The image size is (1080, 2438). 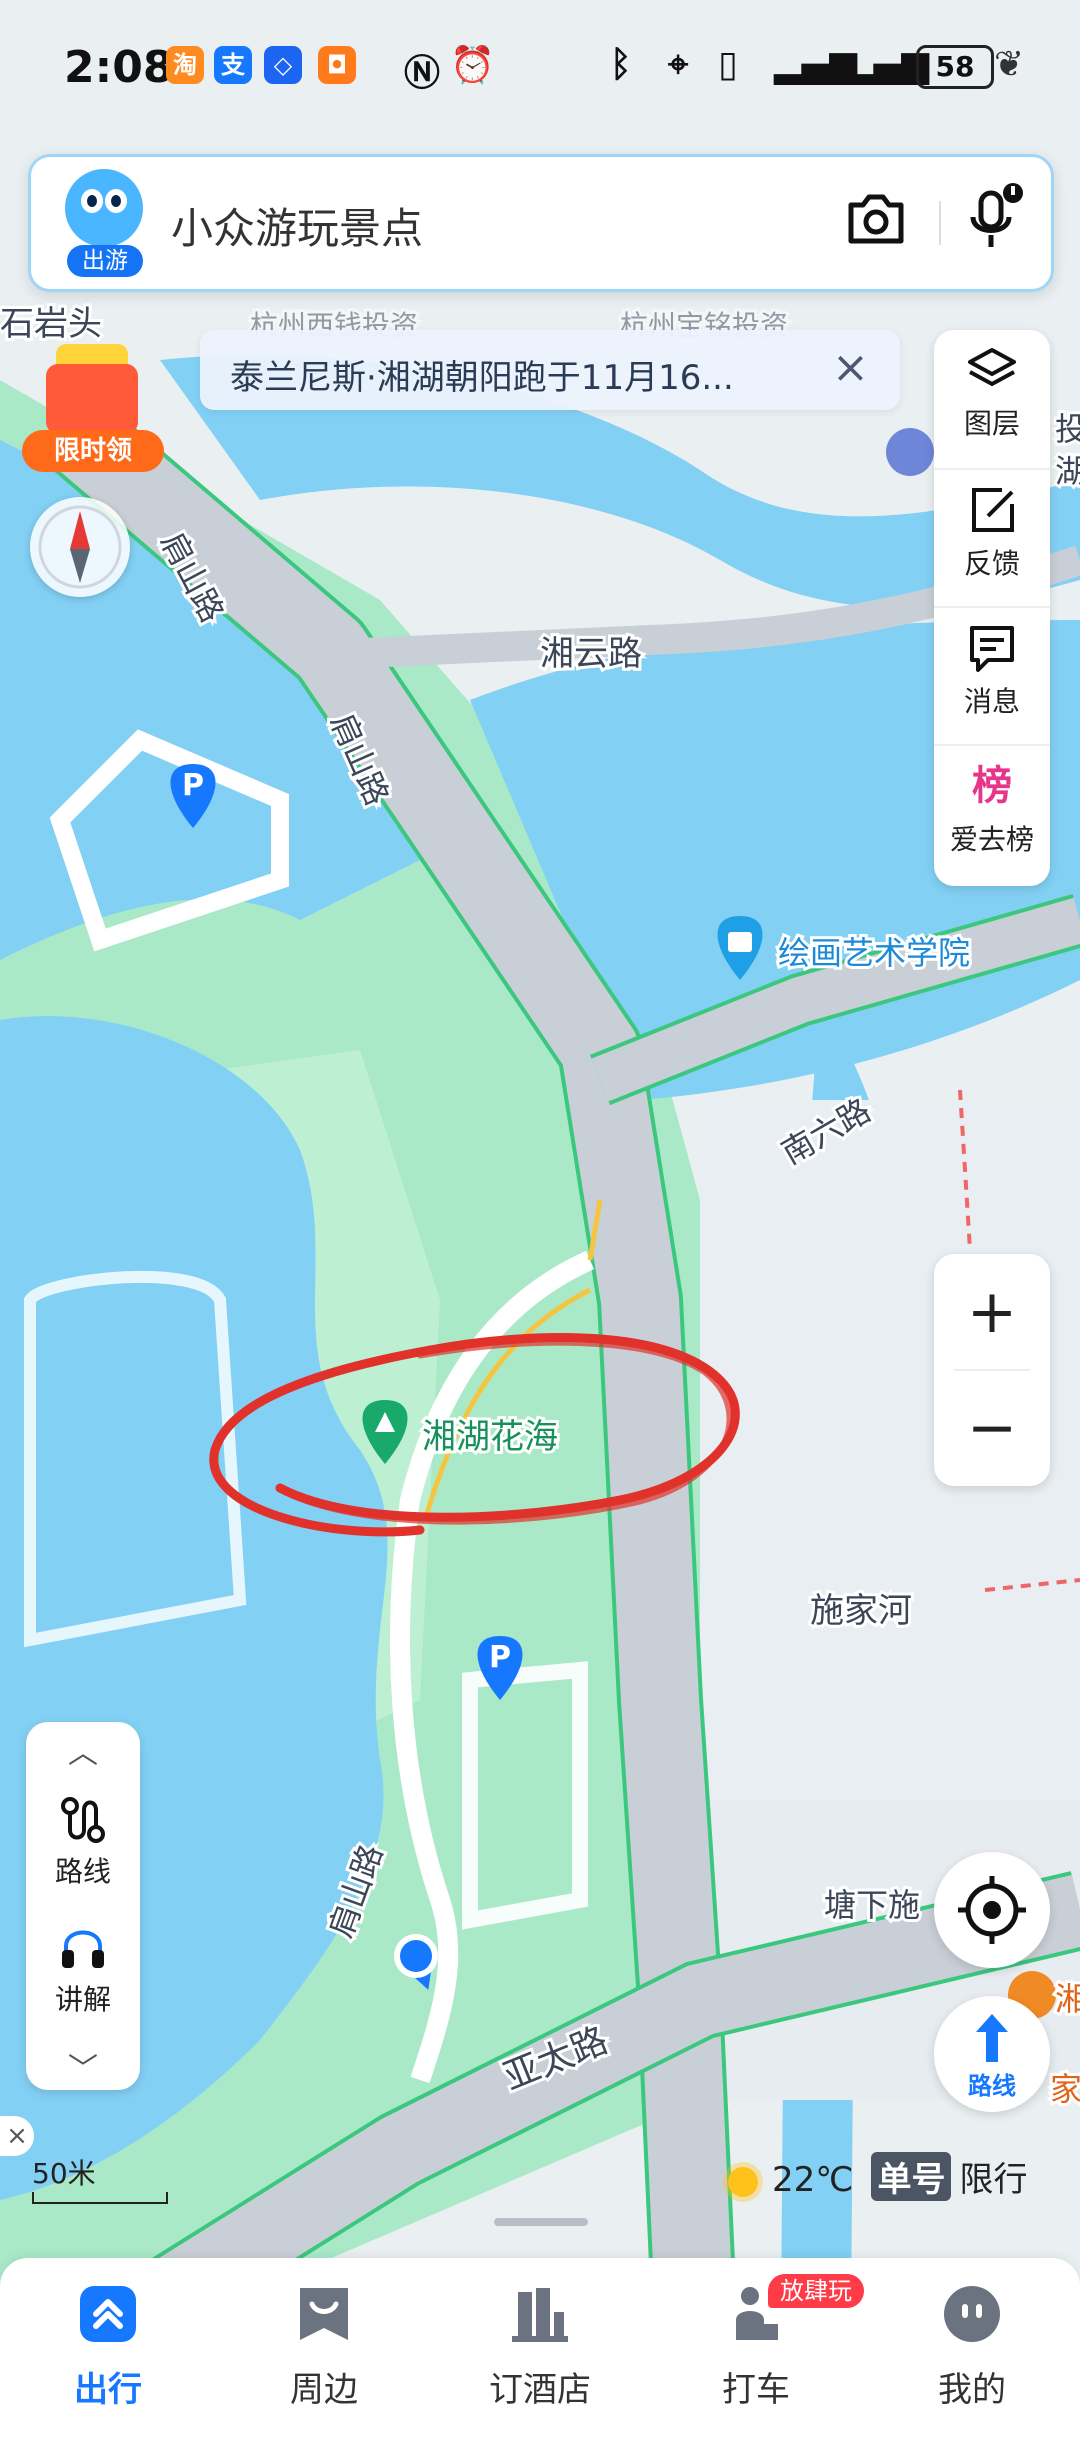 I want to click on mascot-icon, so click(x=104, y=208).